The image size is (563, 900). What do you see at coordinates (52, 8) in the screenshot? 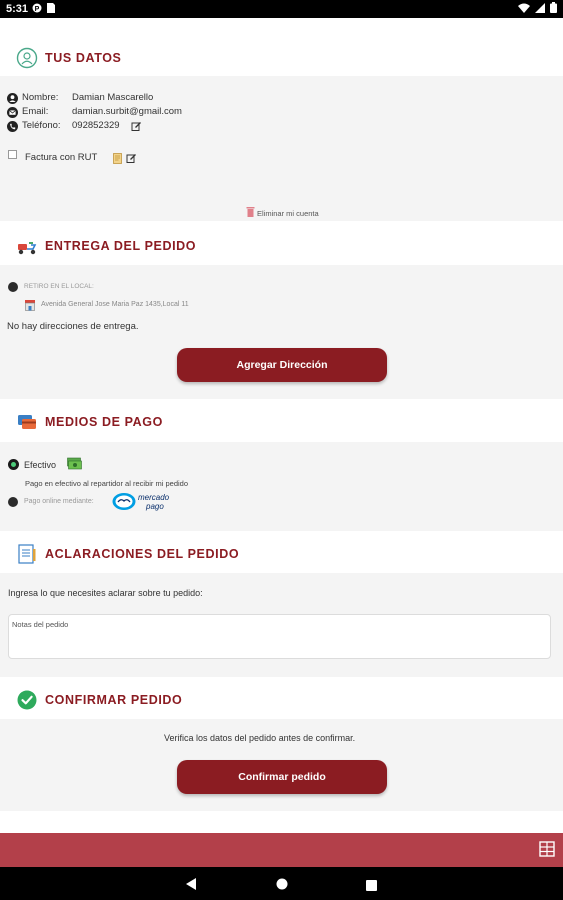
I see `sim-card-icon` at bounding box center [52, 8].